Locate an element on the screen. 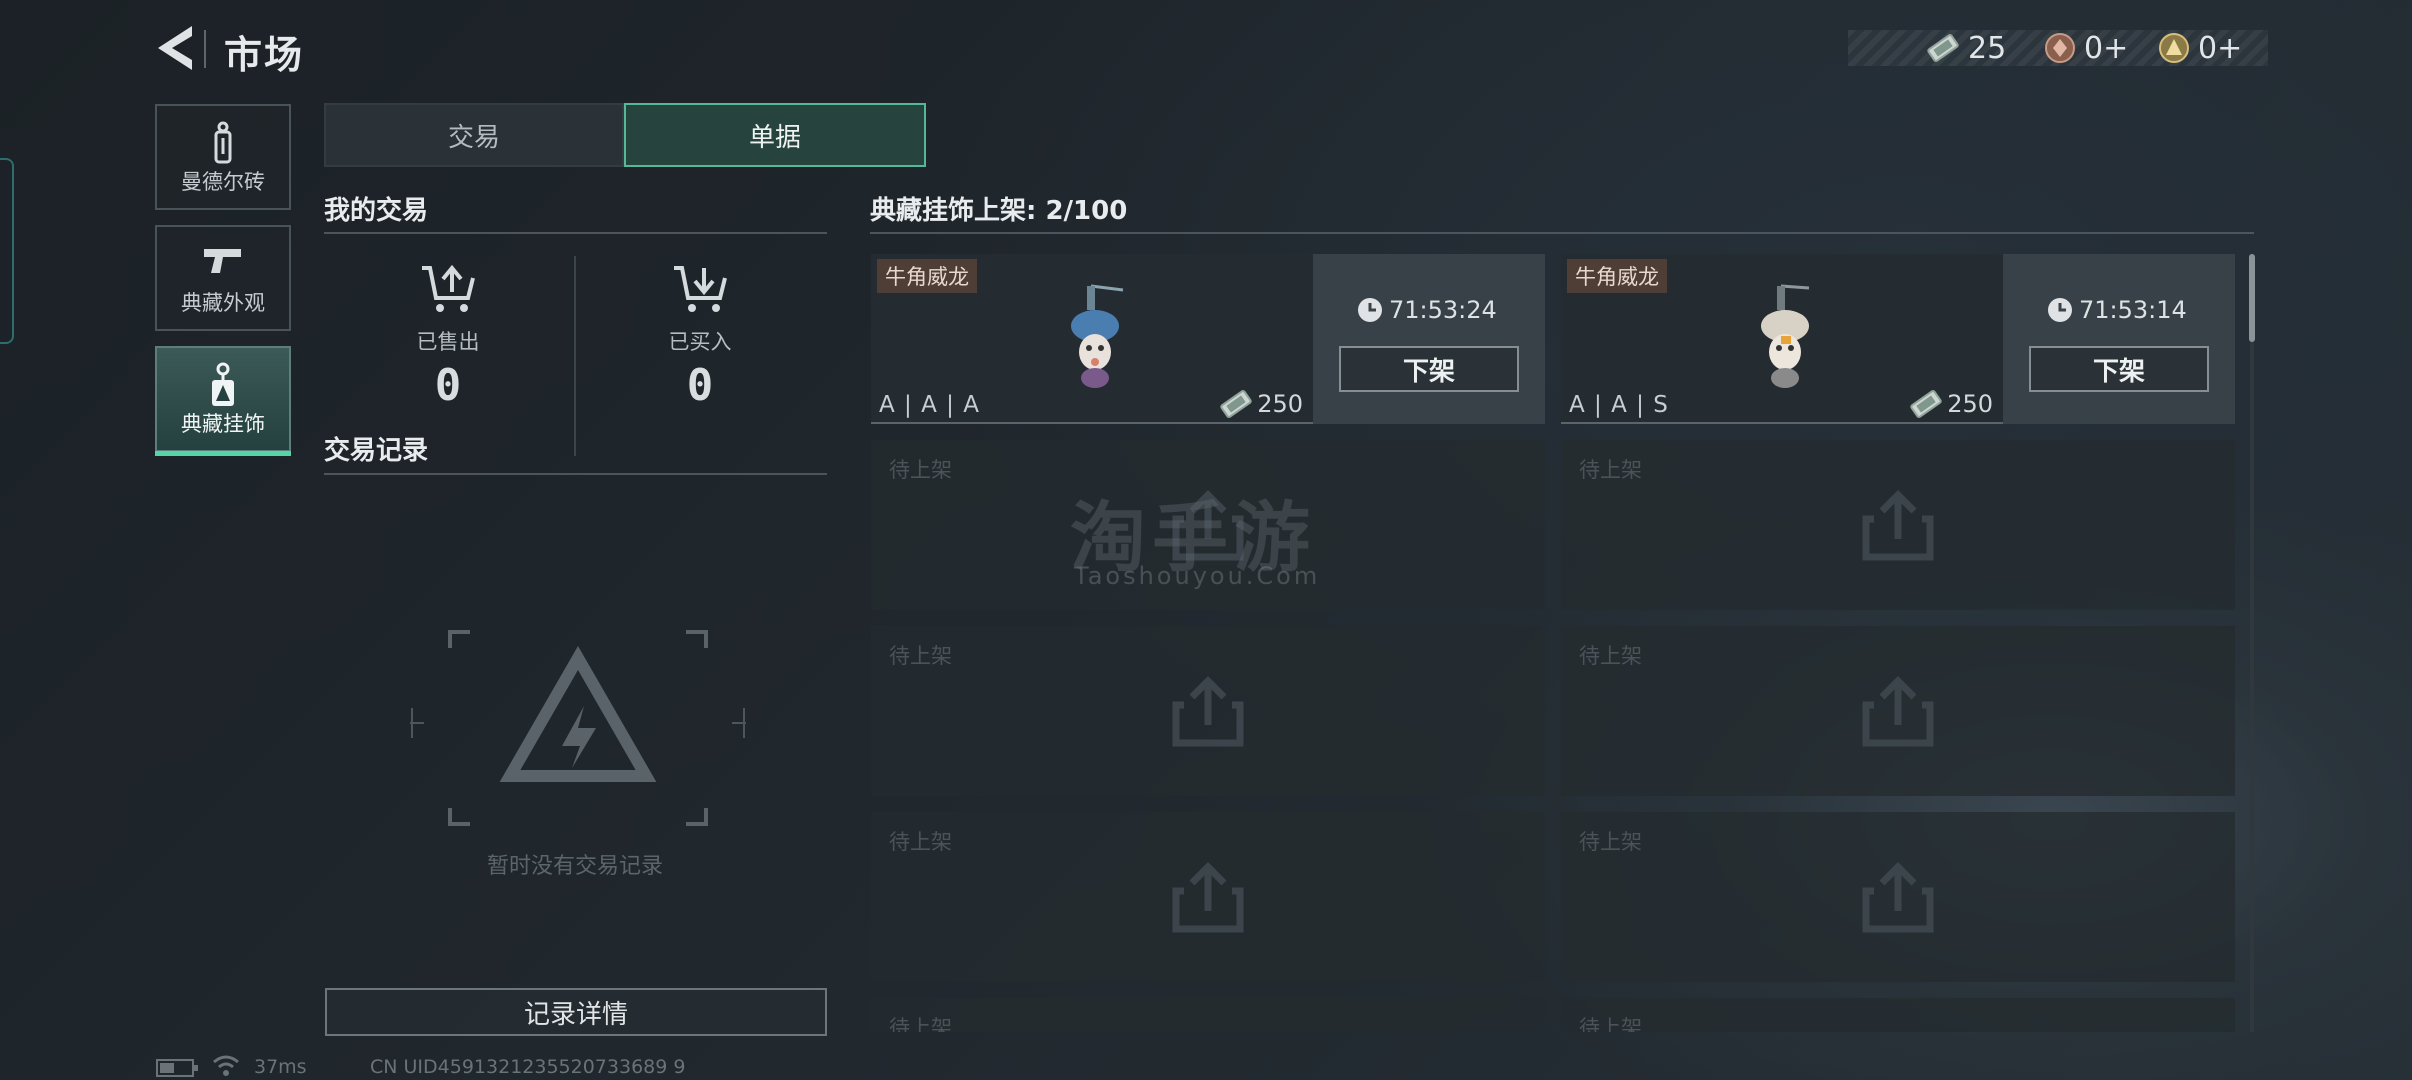 This screenshot has height=1080, width=2412. battery-icon is located at coordinates (177, 1068).